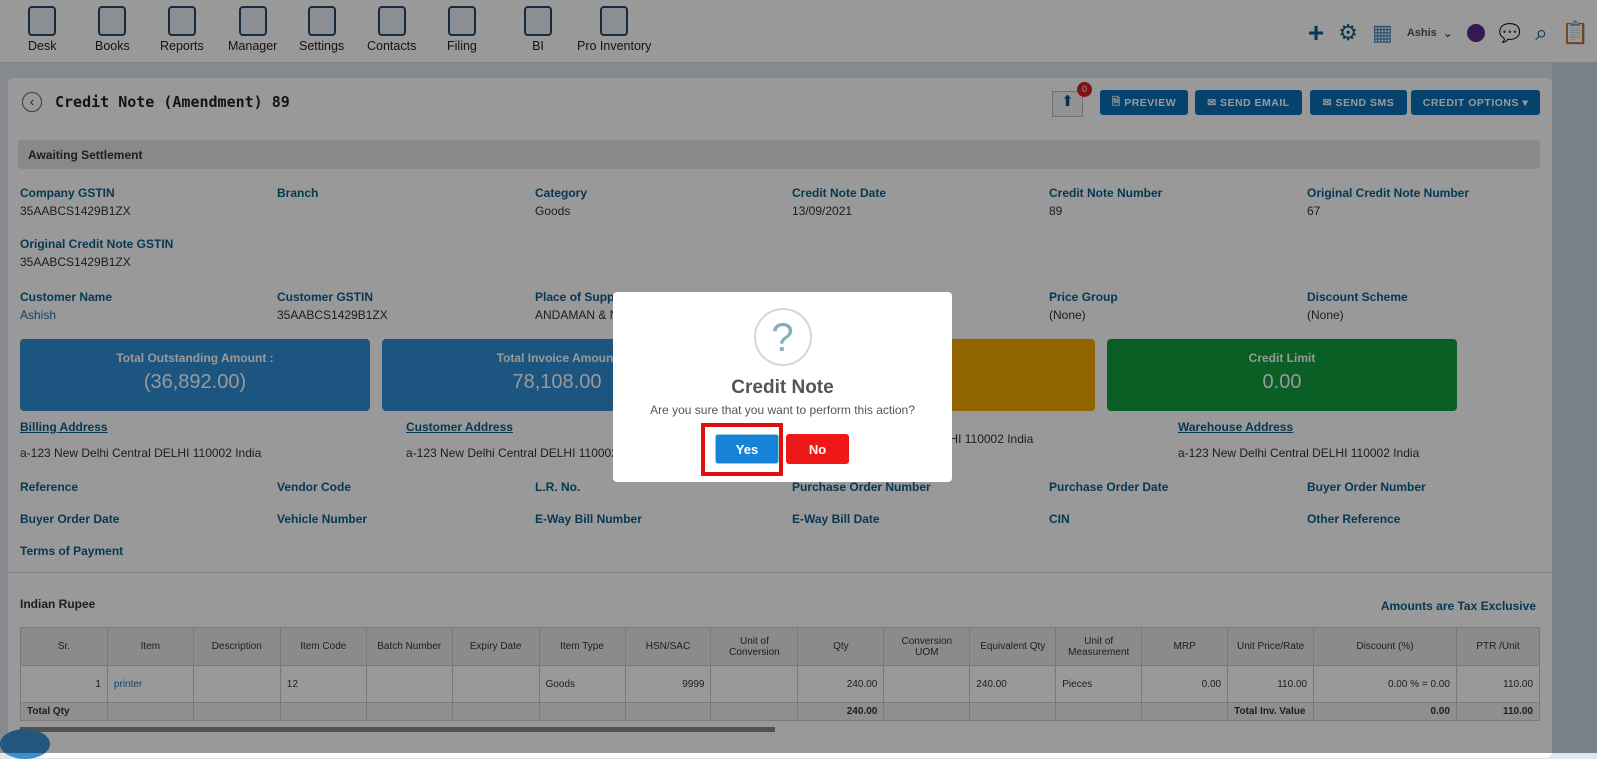  I want to click on question-icon: ?, so click(782, 337).